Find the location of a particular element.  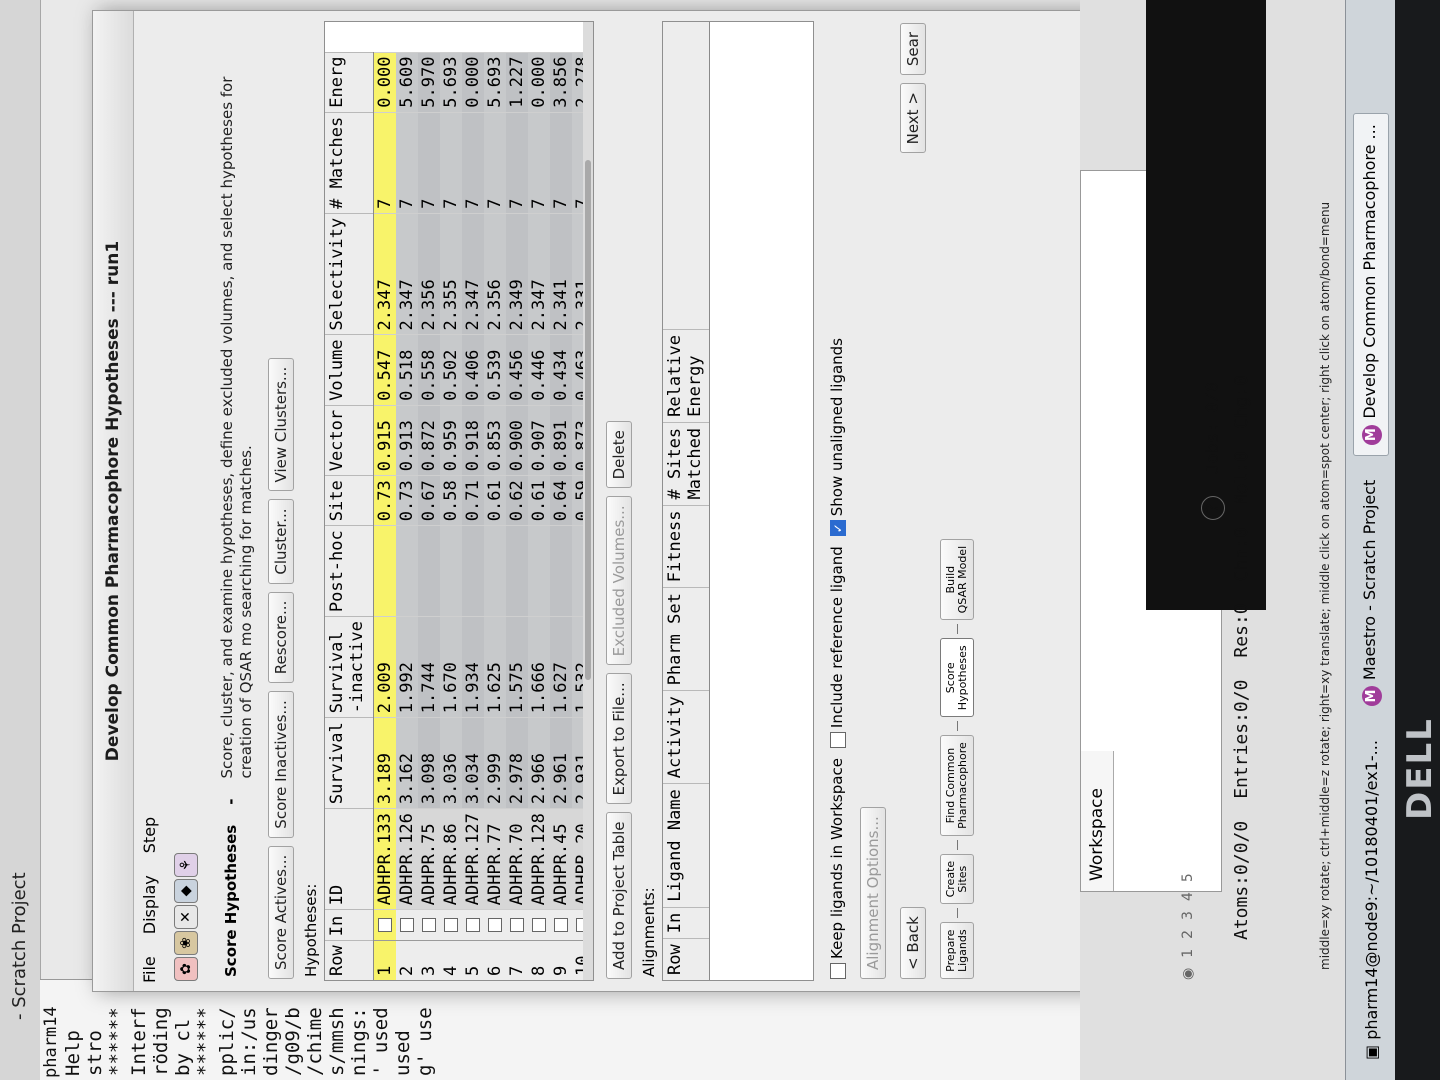

alignment-column-header: In is located at coordinates (686, 922).